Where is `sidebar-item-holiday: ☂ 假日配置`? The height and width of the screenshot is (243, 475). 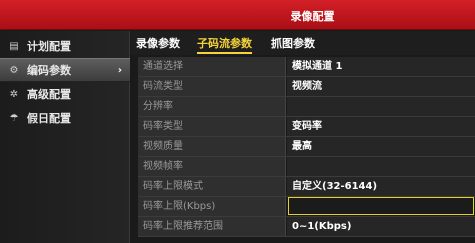
sidebar-item-holiday: ☂ 假日配置 is located at coordinates (65, 118).